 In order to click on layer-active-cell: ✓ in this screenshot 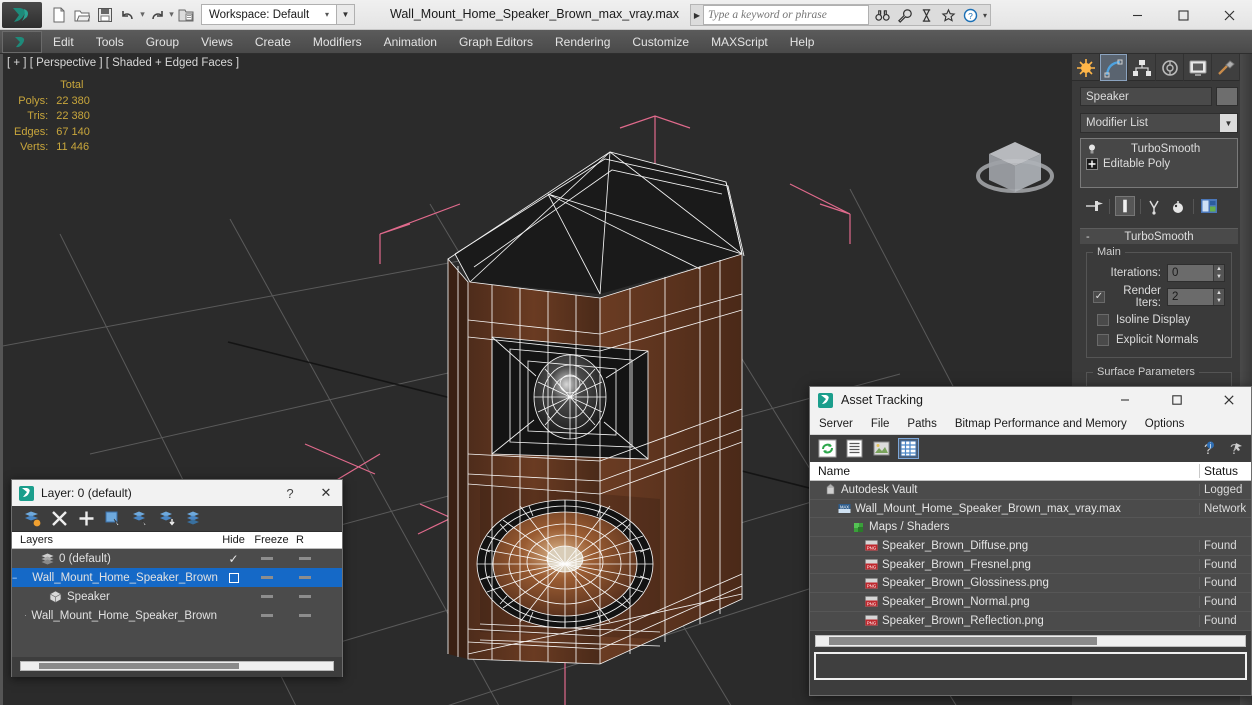, I will do `click(233, 559)`.